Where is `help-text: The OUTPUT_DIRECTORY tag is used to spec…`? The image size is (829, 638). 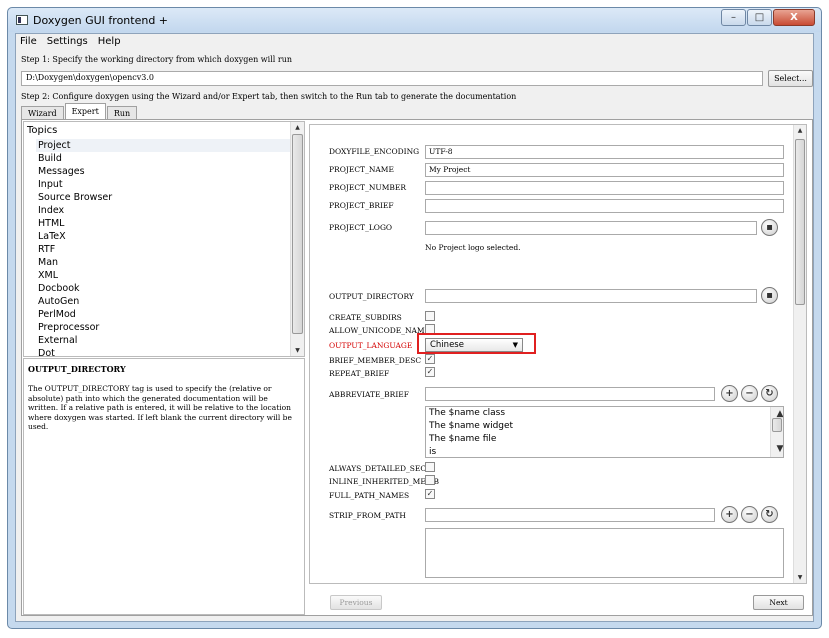 help-text: The OUTPUT_DIRECTORY tag is used to spec… is located at coordinates (160, 407).